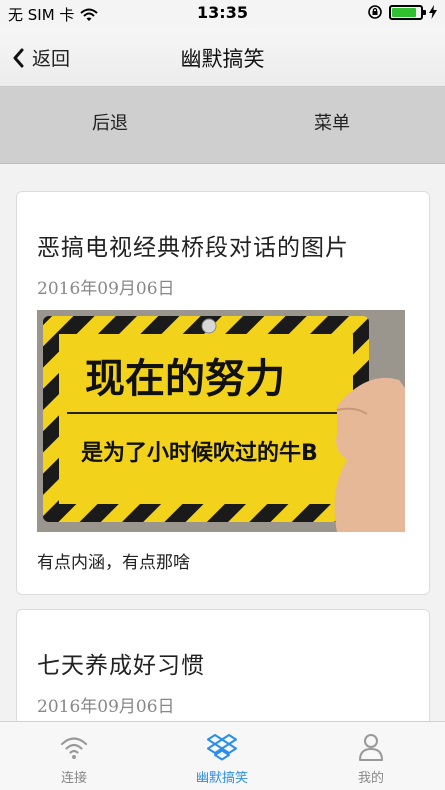  I want to click on nav-bar: 返回 幽默搞笑, so click(222, 57).